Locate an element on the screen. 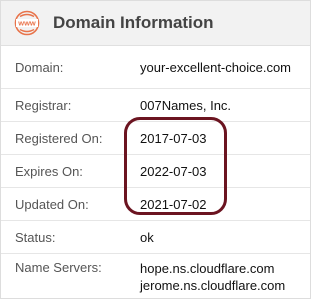 Image resolution: width=320 pixels, height=299 pixels. row-label: Name Servers: is located at coordinates (58, 267).